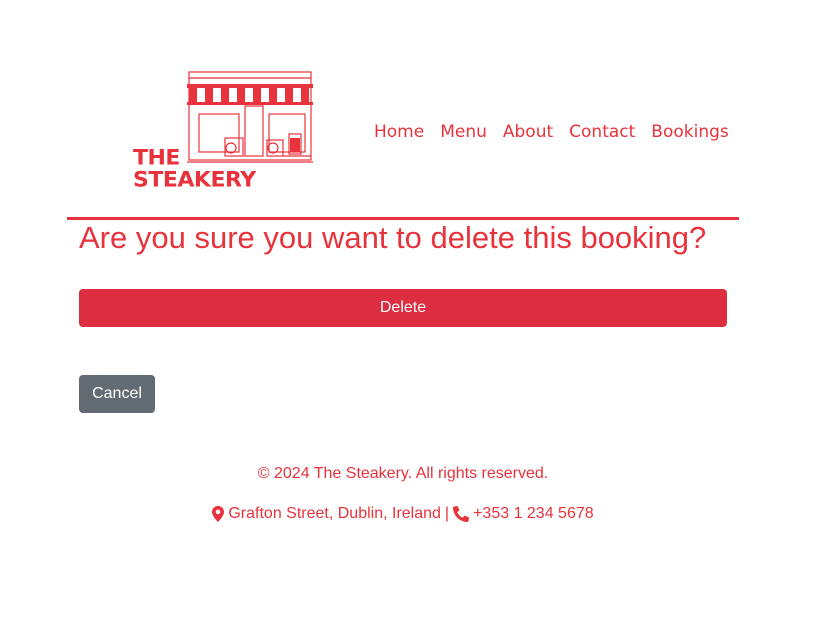 Image resolution: width=828 pixels, height=637 pixels. Describe the element at coordinates (463, 132) in the screenshot. I see `nav-menu: Menu` at that location.